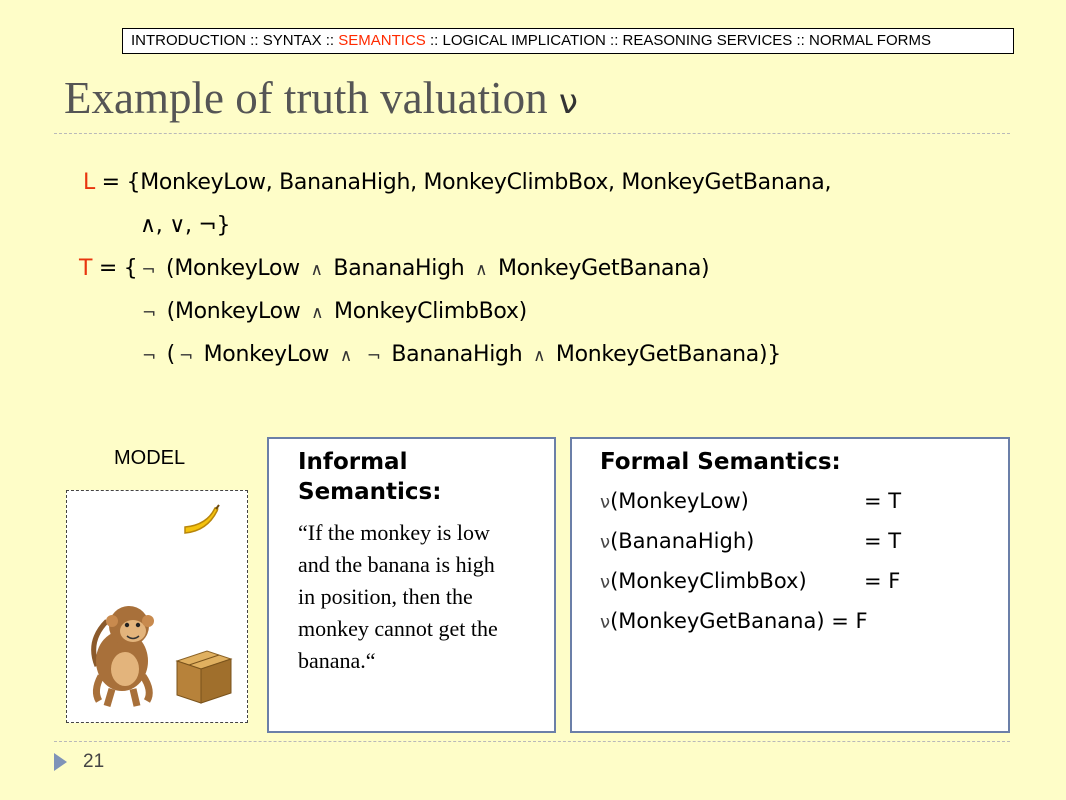  What do you see at coordinates (385, 596) in the screenshot?
I see `quote-line: in position, then the` at bounding box center [385, 596].